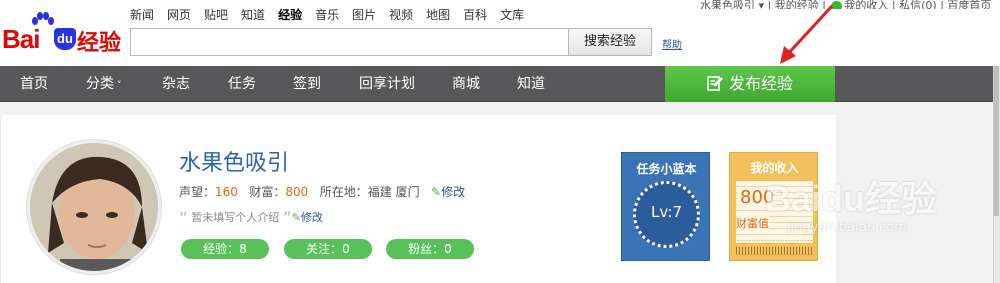 The image size is (1000, 283). What do you see at coordinates (343, 192) in the screenshot?
I see `location-label: 所在地：` at bounding box center [343, 192].